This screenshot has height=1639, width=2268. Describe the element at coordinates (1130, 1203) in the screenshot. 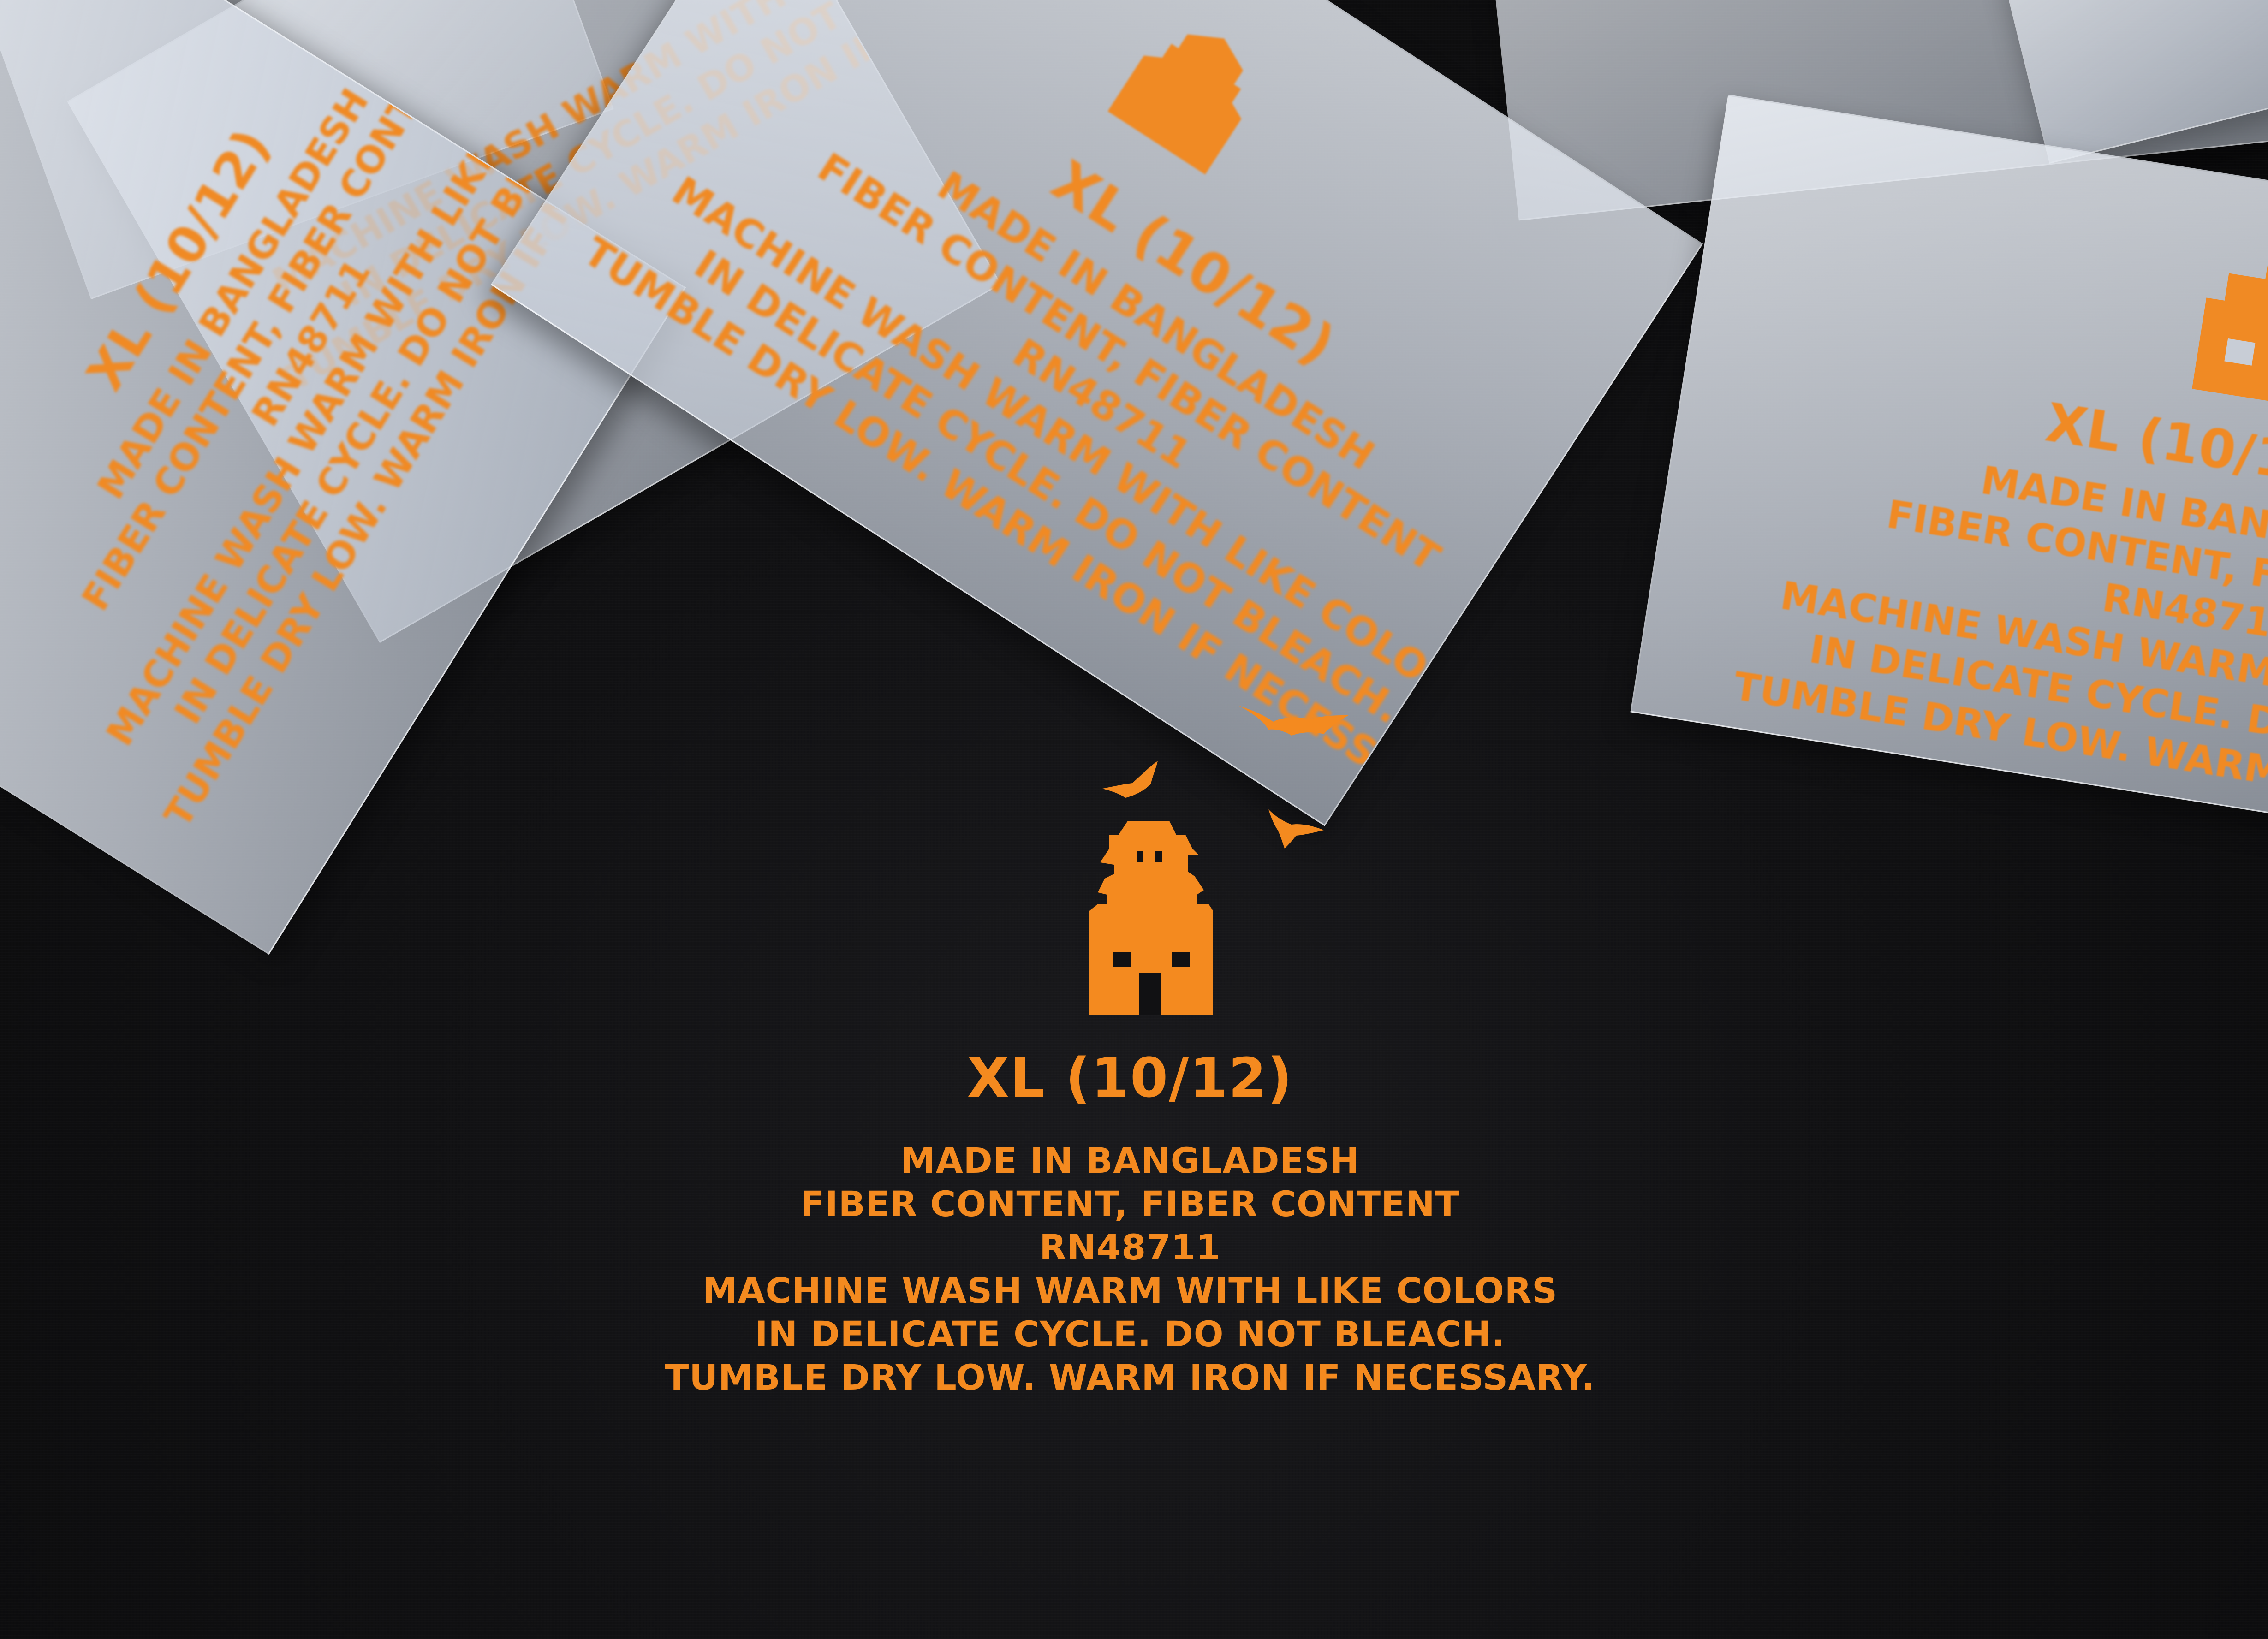

I see `care-line-fiber: FIBER CONTENT, FIBER CONTENT` at that location.